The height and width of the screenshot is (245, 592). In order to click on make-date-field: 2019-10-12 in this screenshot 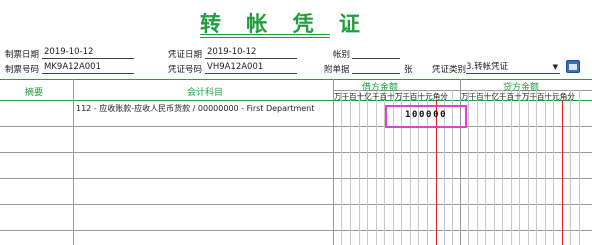, I will do `click(88, 53)`.